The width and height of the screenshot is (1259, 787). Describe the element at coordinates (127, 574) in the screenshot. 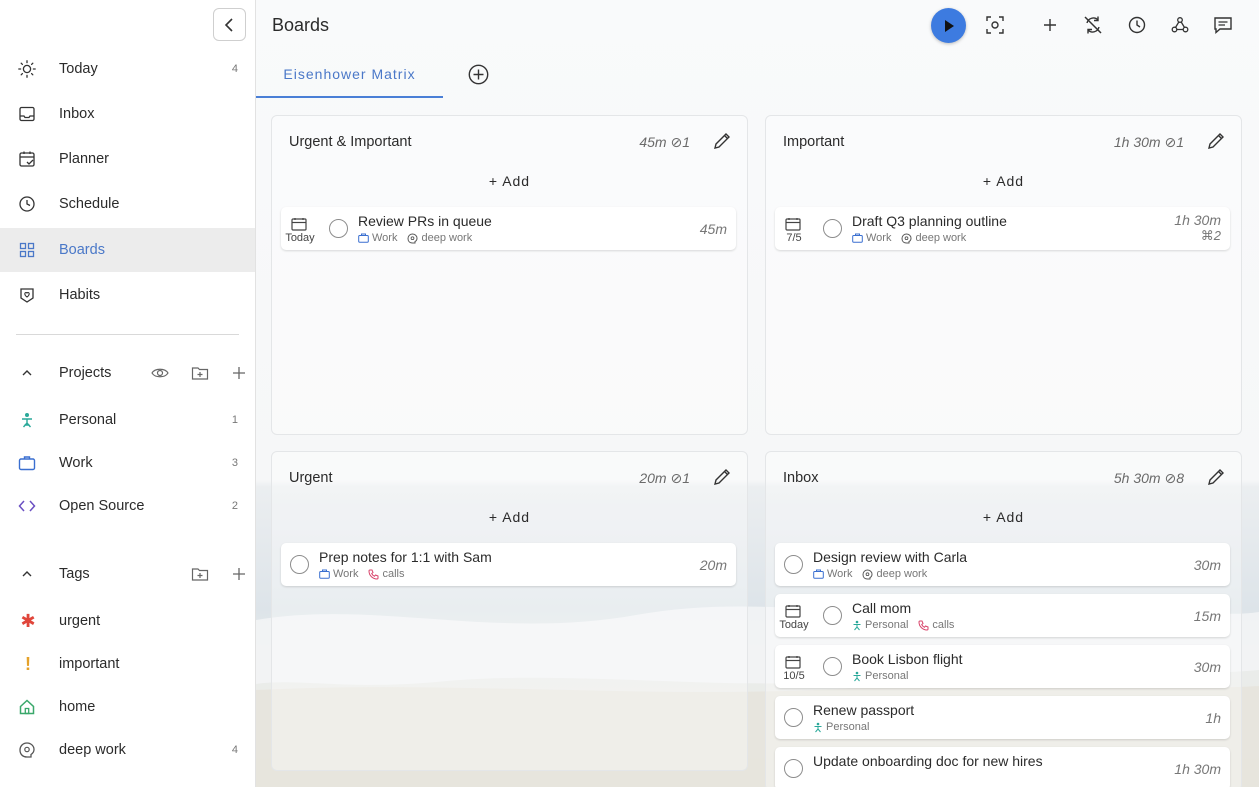

I see `tags-section-header: Tags` at that location.